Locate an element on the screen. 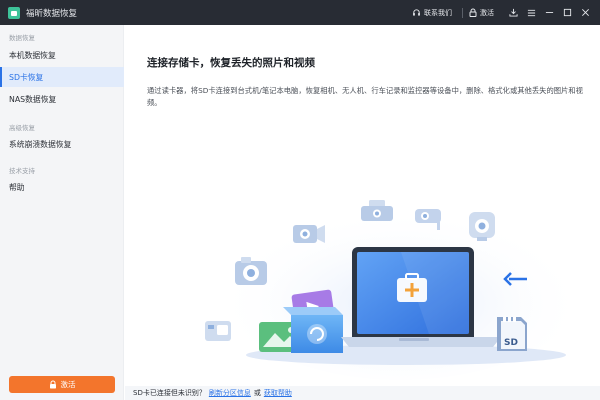 The width and height of the screenshot is (600, 400). sidebar-item-sd-recovery: SD卡恢复 is located at coordinates (62, 77).